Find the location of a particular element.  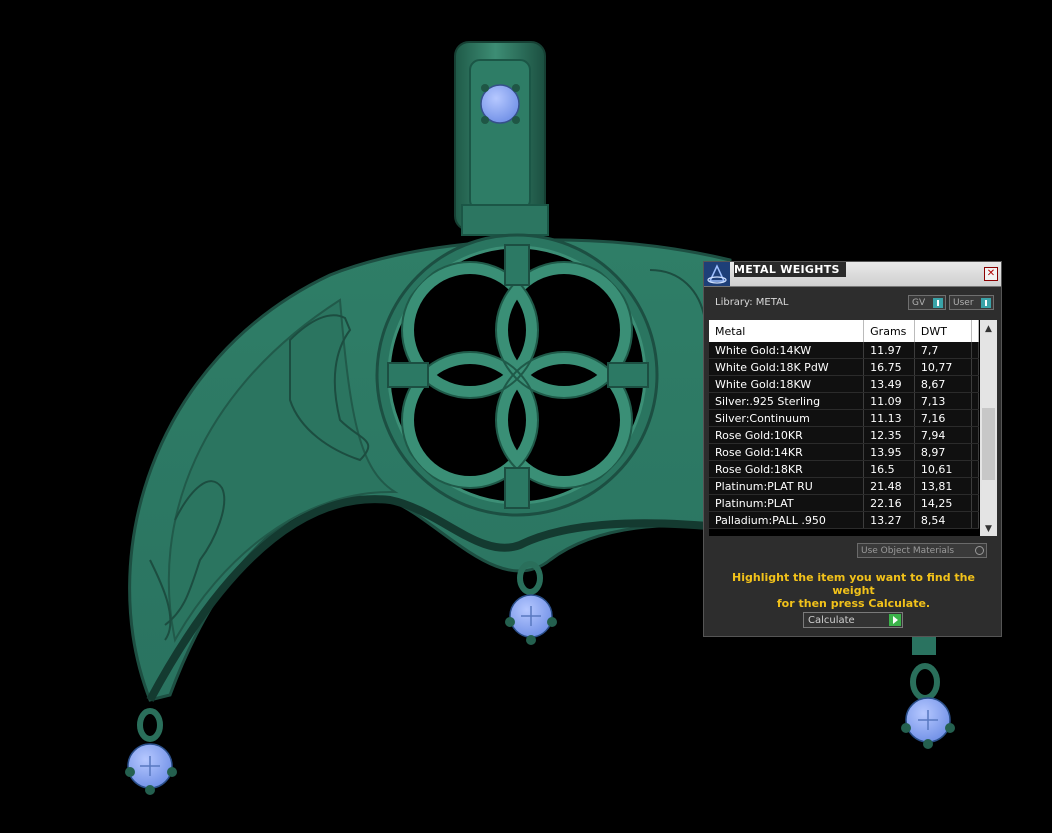

scrollbar-thumb is located at coordinates (988, 444).